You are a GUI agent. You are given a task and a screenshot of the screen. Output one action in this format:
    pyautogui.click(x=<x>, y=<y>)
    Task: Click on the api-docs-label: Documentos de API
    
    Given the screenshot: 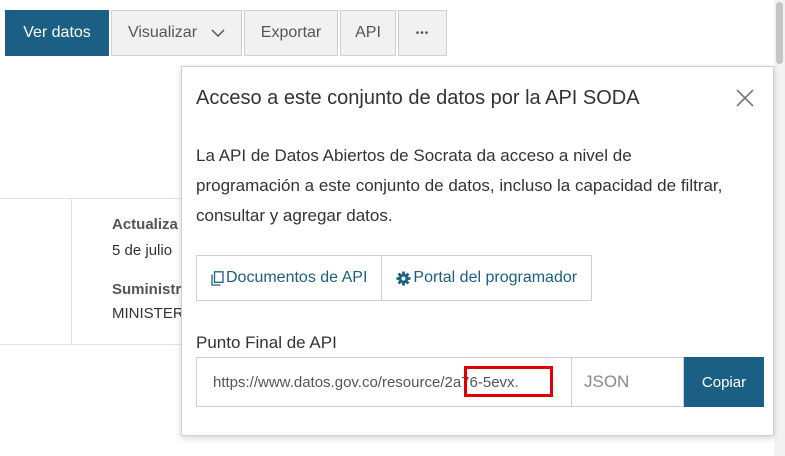 What is the action you would take?
    pyautogui.click(x=297, y=277)
    